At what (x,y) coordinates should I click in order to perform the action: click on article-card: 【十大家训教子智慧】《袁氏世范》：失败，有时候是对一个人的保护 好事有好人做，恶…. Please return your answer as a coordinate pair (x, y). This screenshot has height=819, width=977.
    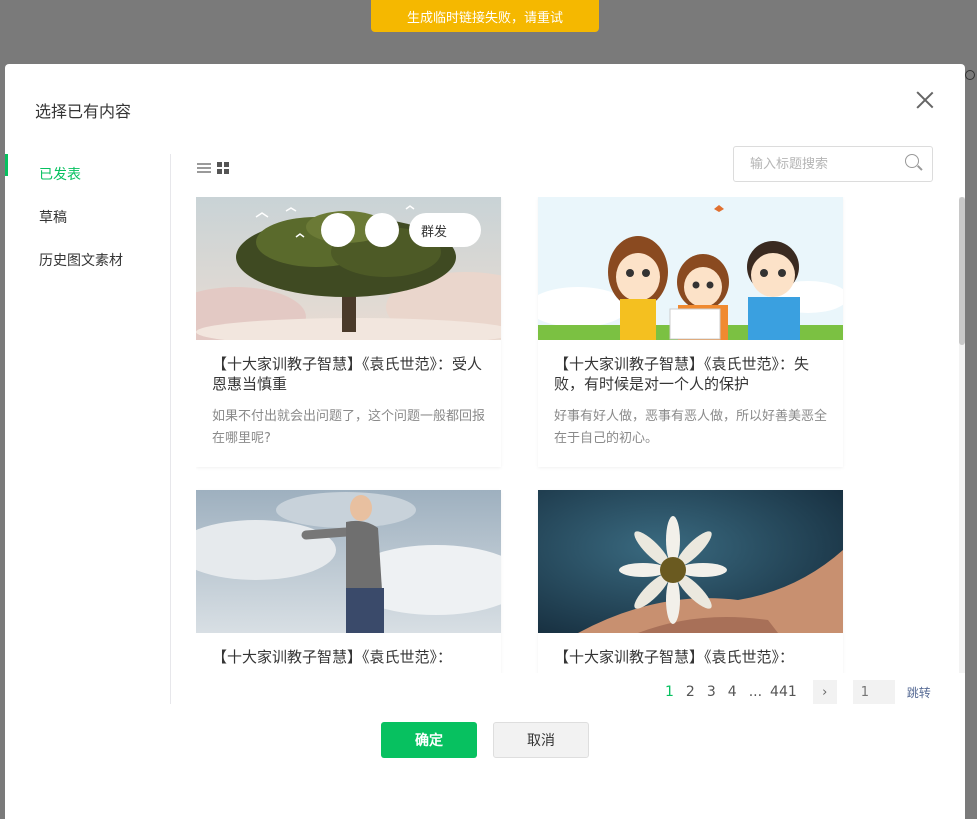
    Looking at the image, I should click on (690, 332).